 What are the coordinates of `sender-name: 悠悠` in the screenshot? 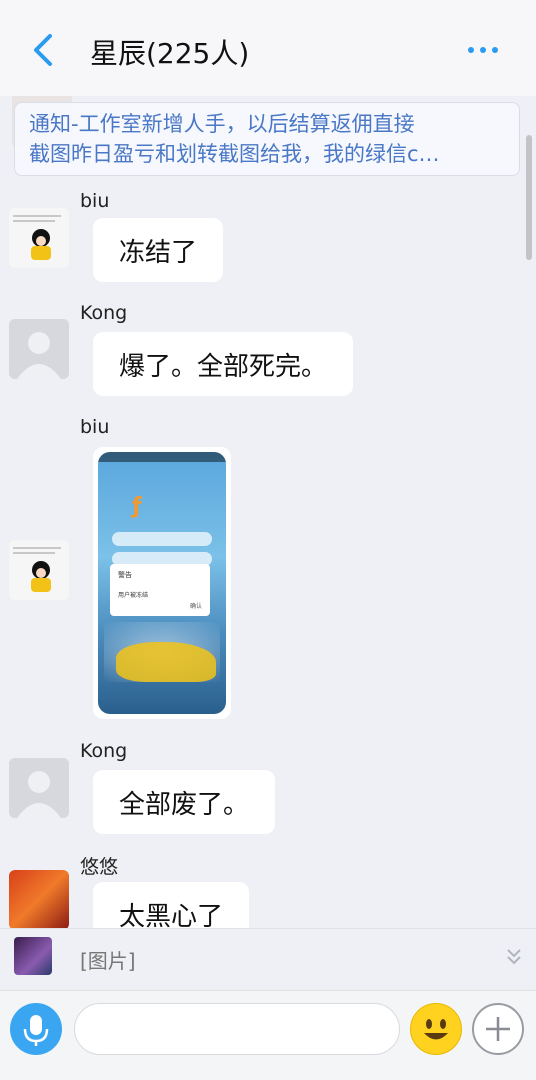 It's located at (99, 867).